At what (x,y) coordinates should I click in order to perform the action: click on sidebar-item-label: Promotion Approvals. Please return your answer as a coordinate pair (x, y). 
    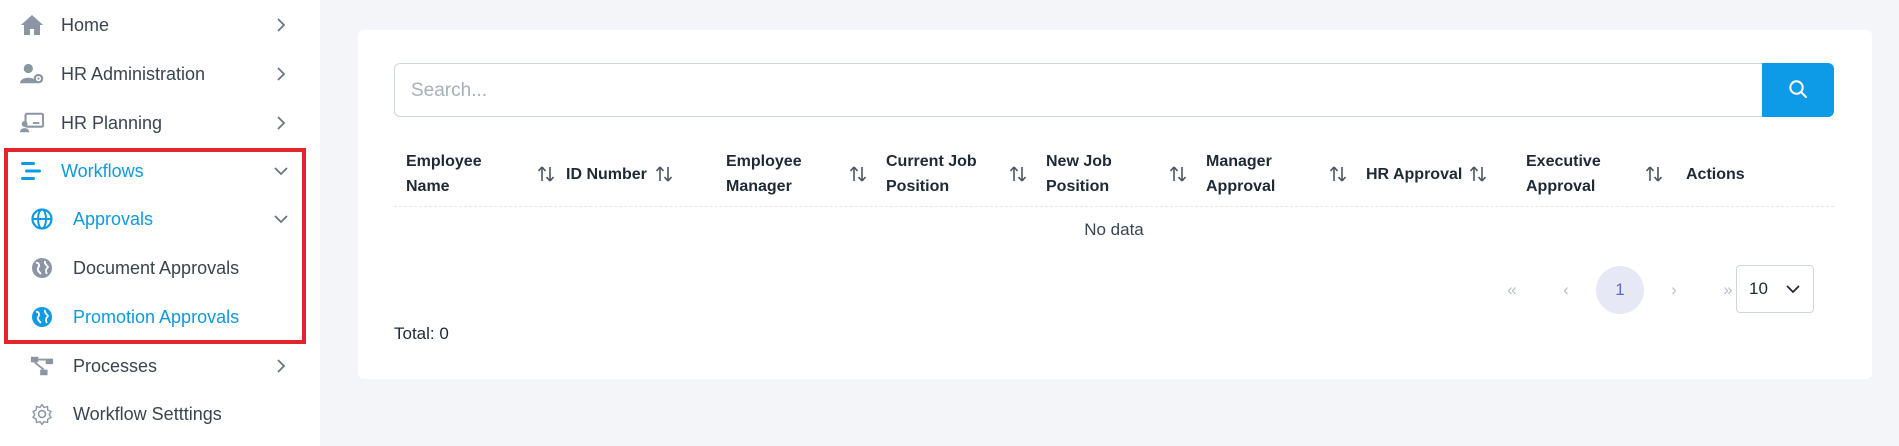
    Looking at the image, I should click on (156, 316).